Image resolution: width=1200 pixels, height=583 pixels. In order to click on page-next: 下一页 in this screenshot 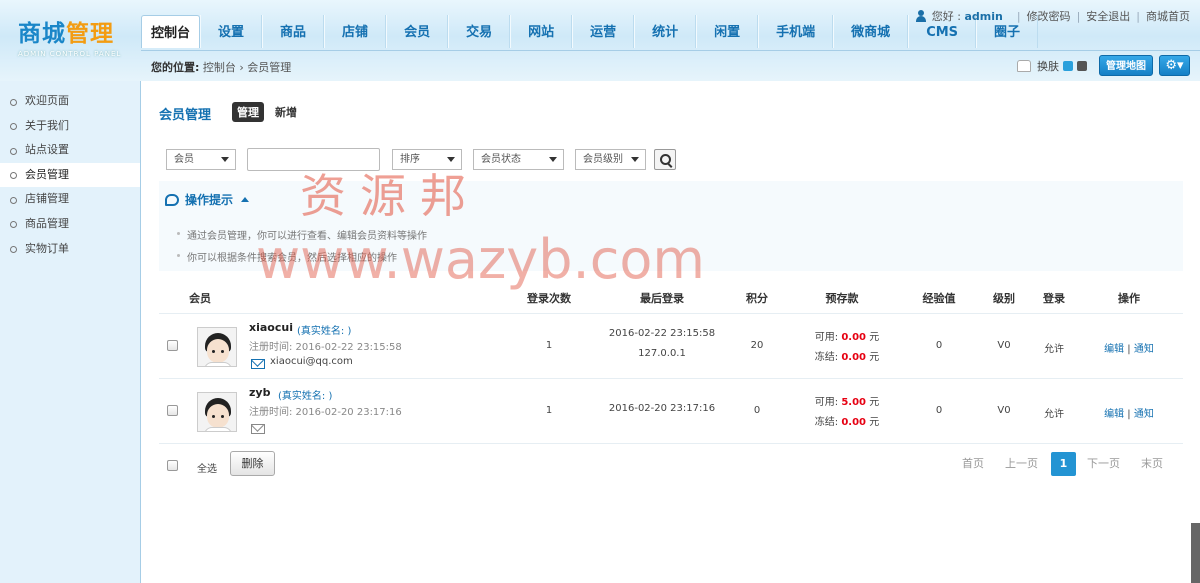, I will do `click(1103, 463)`.